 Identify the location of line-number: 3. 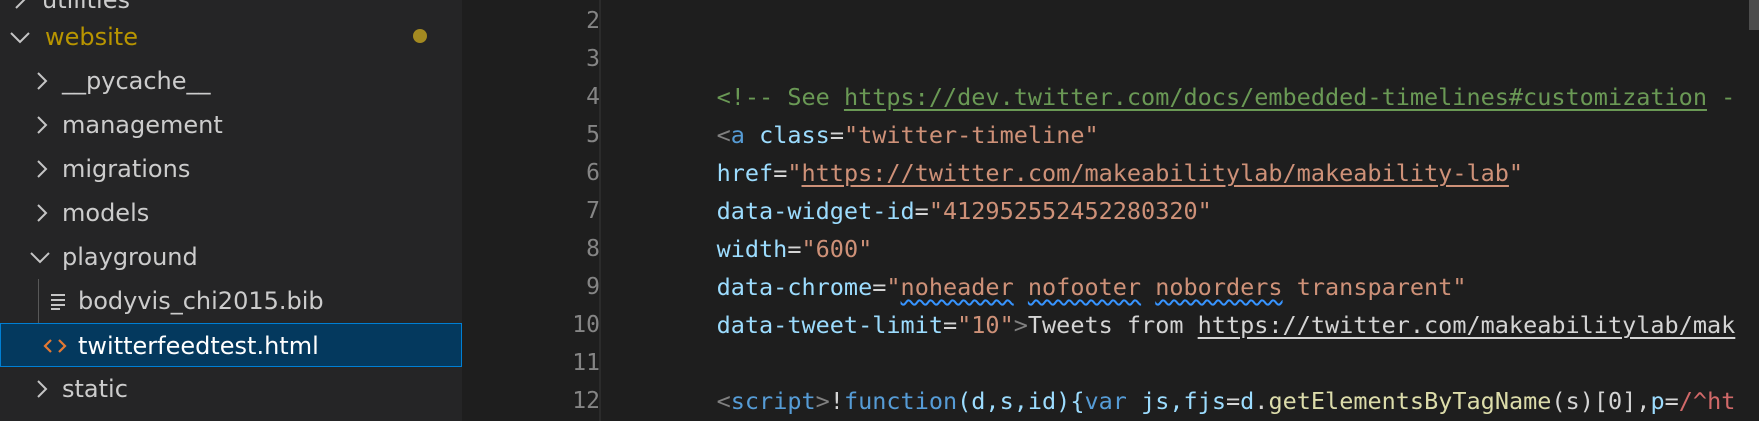
(593, 59).